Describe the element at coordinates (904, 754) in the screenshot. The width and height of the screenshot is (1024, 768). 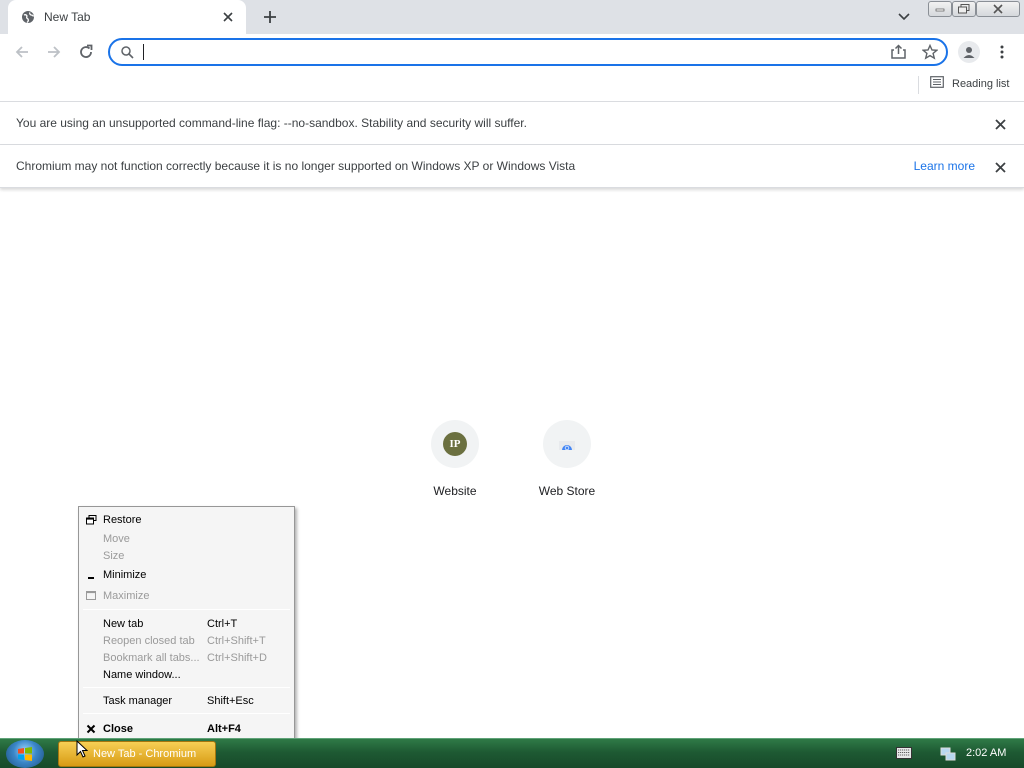
I see `keyboard-icon` at that location.